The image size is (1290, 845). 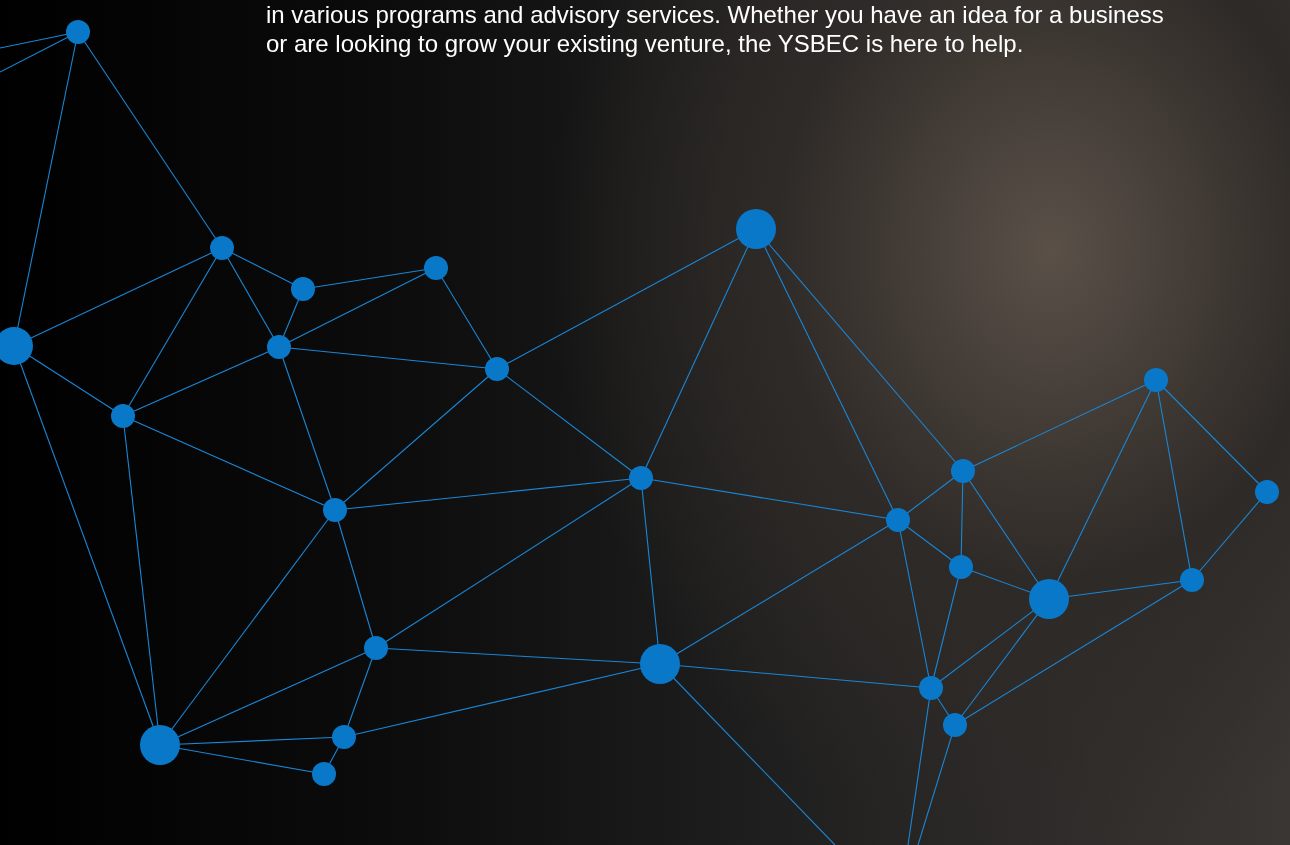 I want to click on intro-paragraph: in various programs and advisory services. Whether you have an idea for a business or are looking to grow your existing venture, the YSBEC is here to help., so click(x=715, y=29).